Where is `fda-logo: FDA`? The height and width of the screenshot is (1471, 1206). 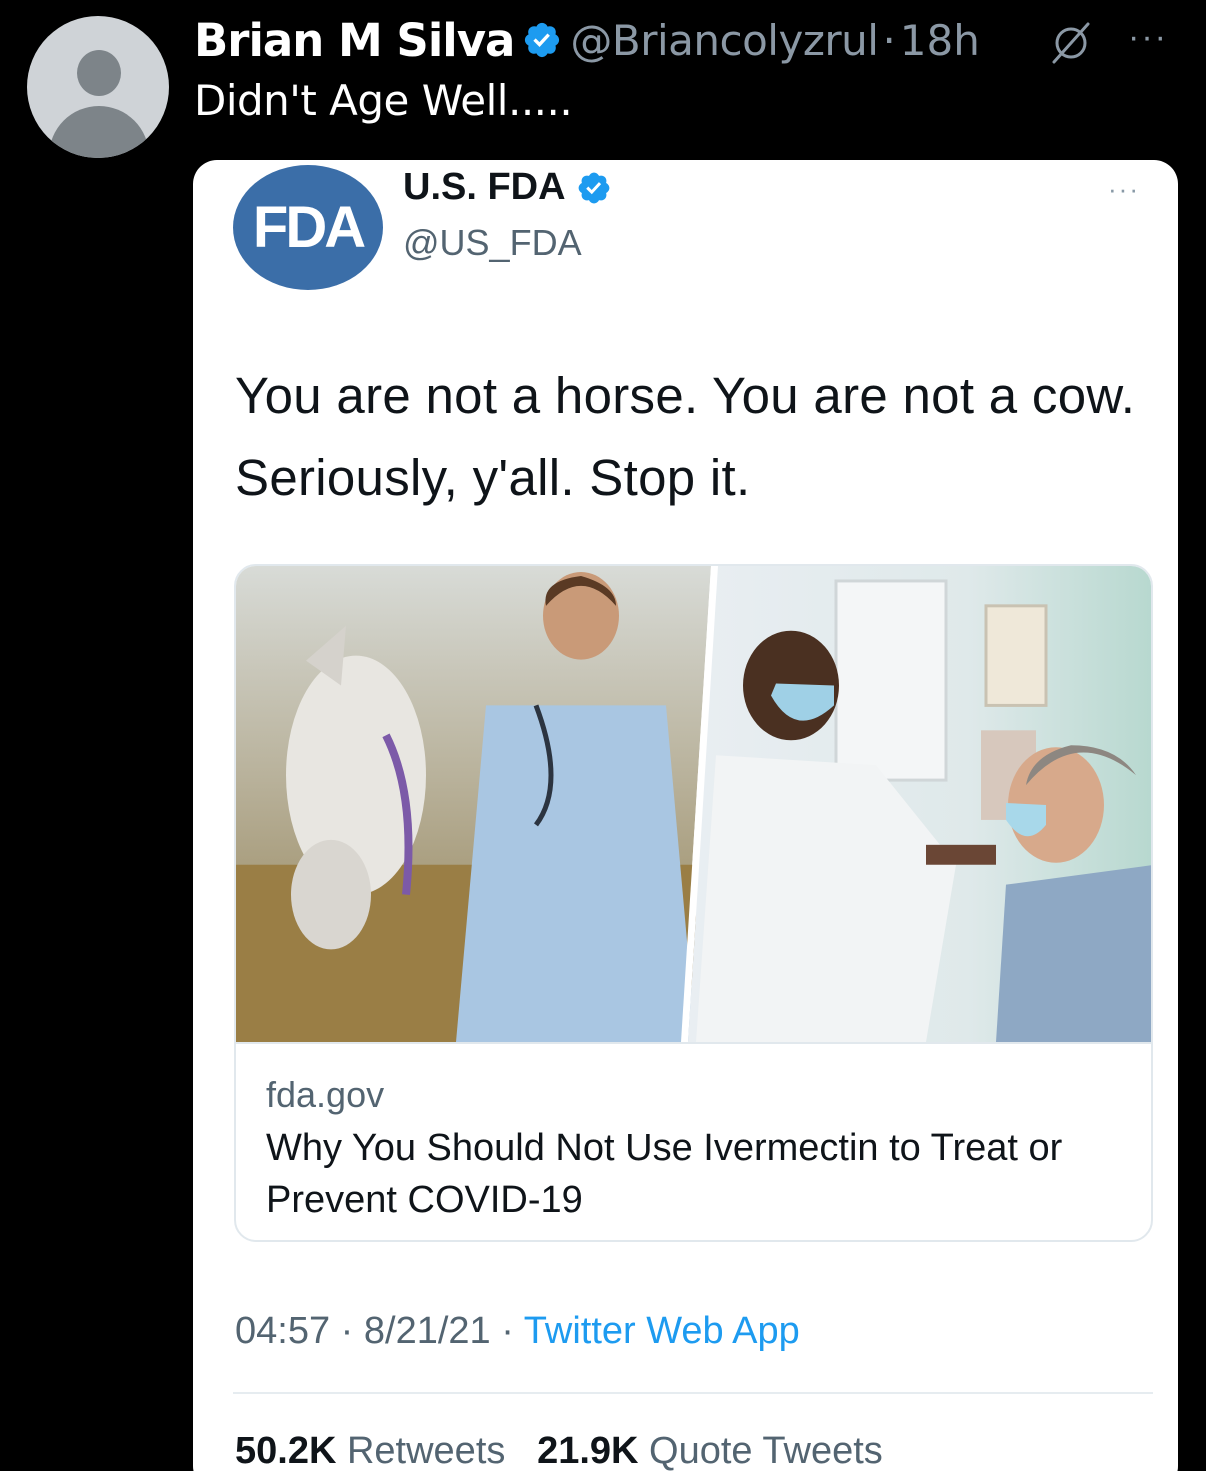 fda-logo: FDA is located at coordinates (308, 227).